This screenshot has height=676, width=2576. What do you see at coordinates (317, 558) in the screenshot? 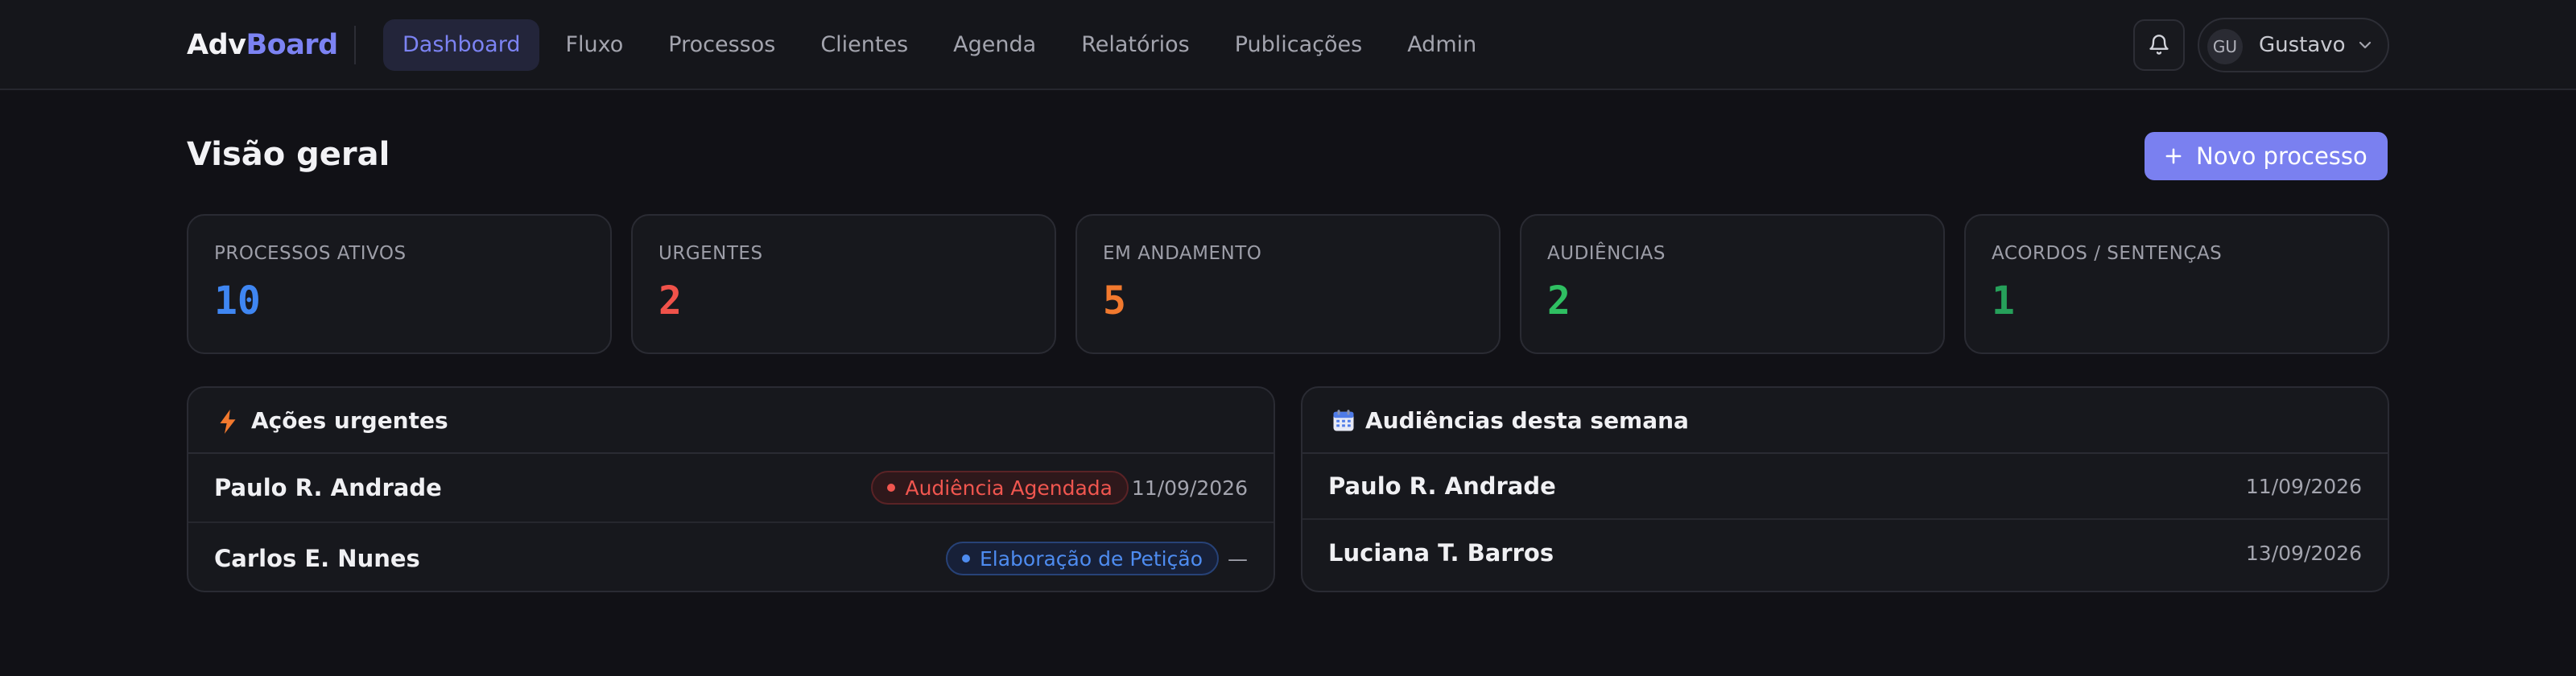
I see `client-name: Carlos E. Nunes` at bounding box center [317, 558].